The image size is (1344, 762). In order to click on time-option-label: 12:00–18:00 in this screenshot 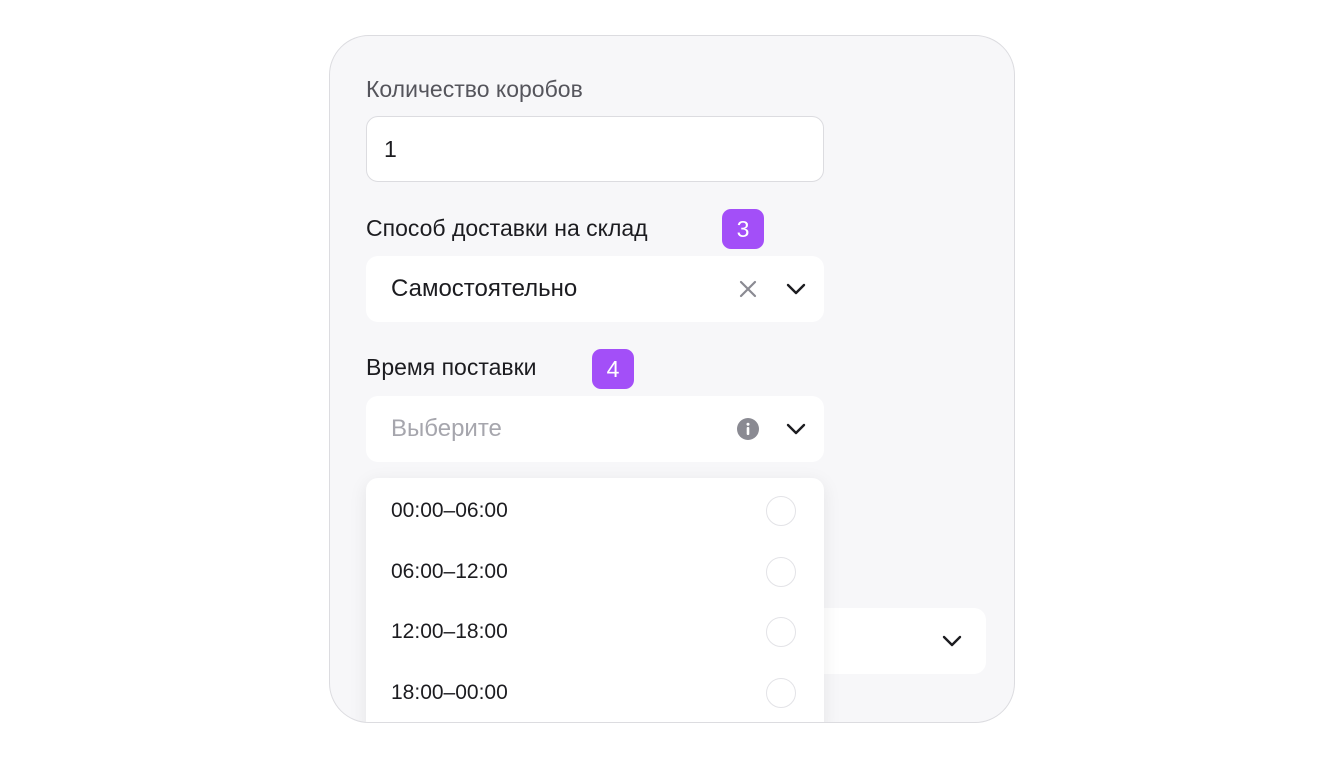, I will do `click(449, 631)`.